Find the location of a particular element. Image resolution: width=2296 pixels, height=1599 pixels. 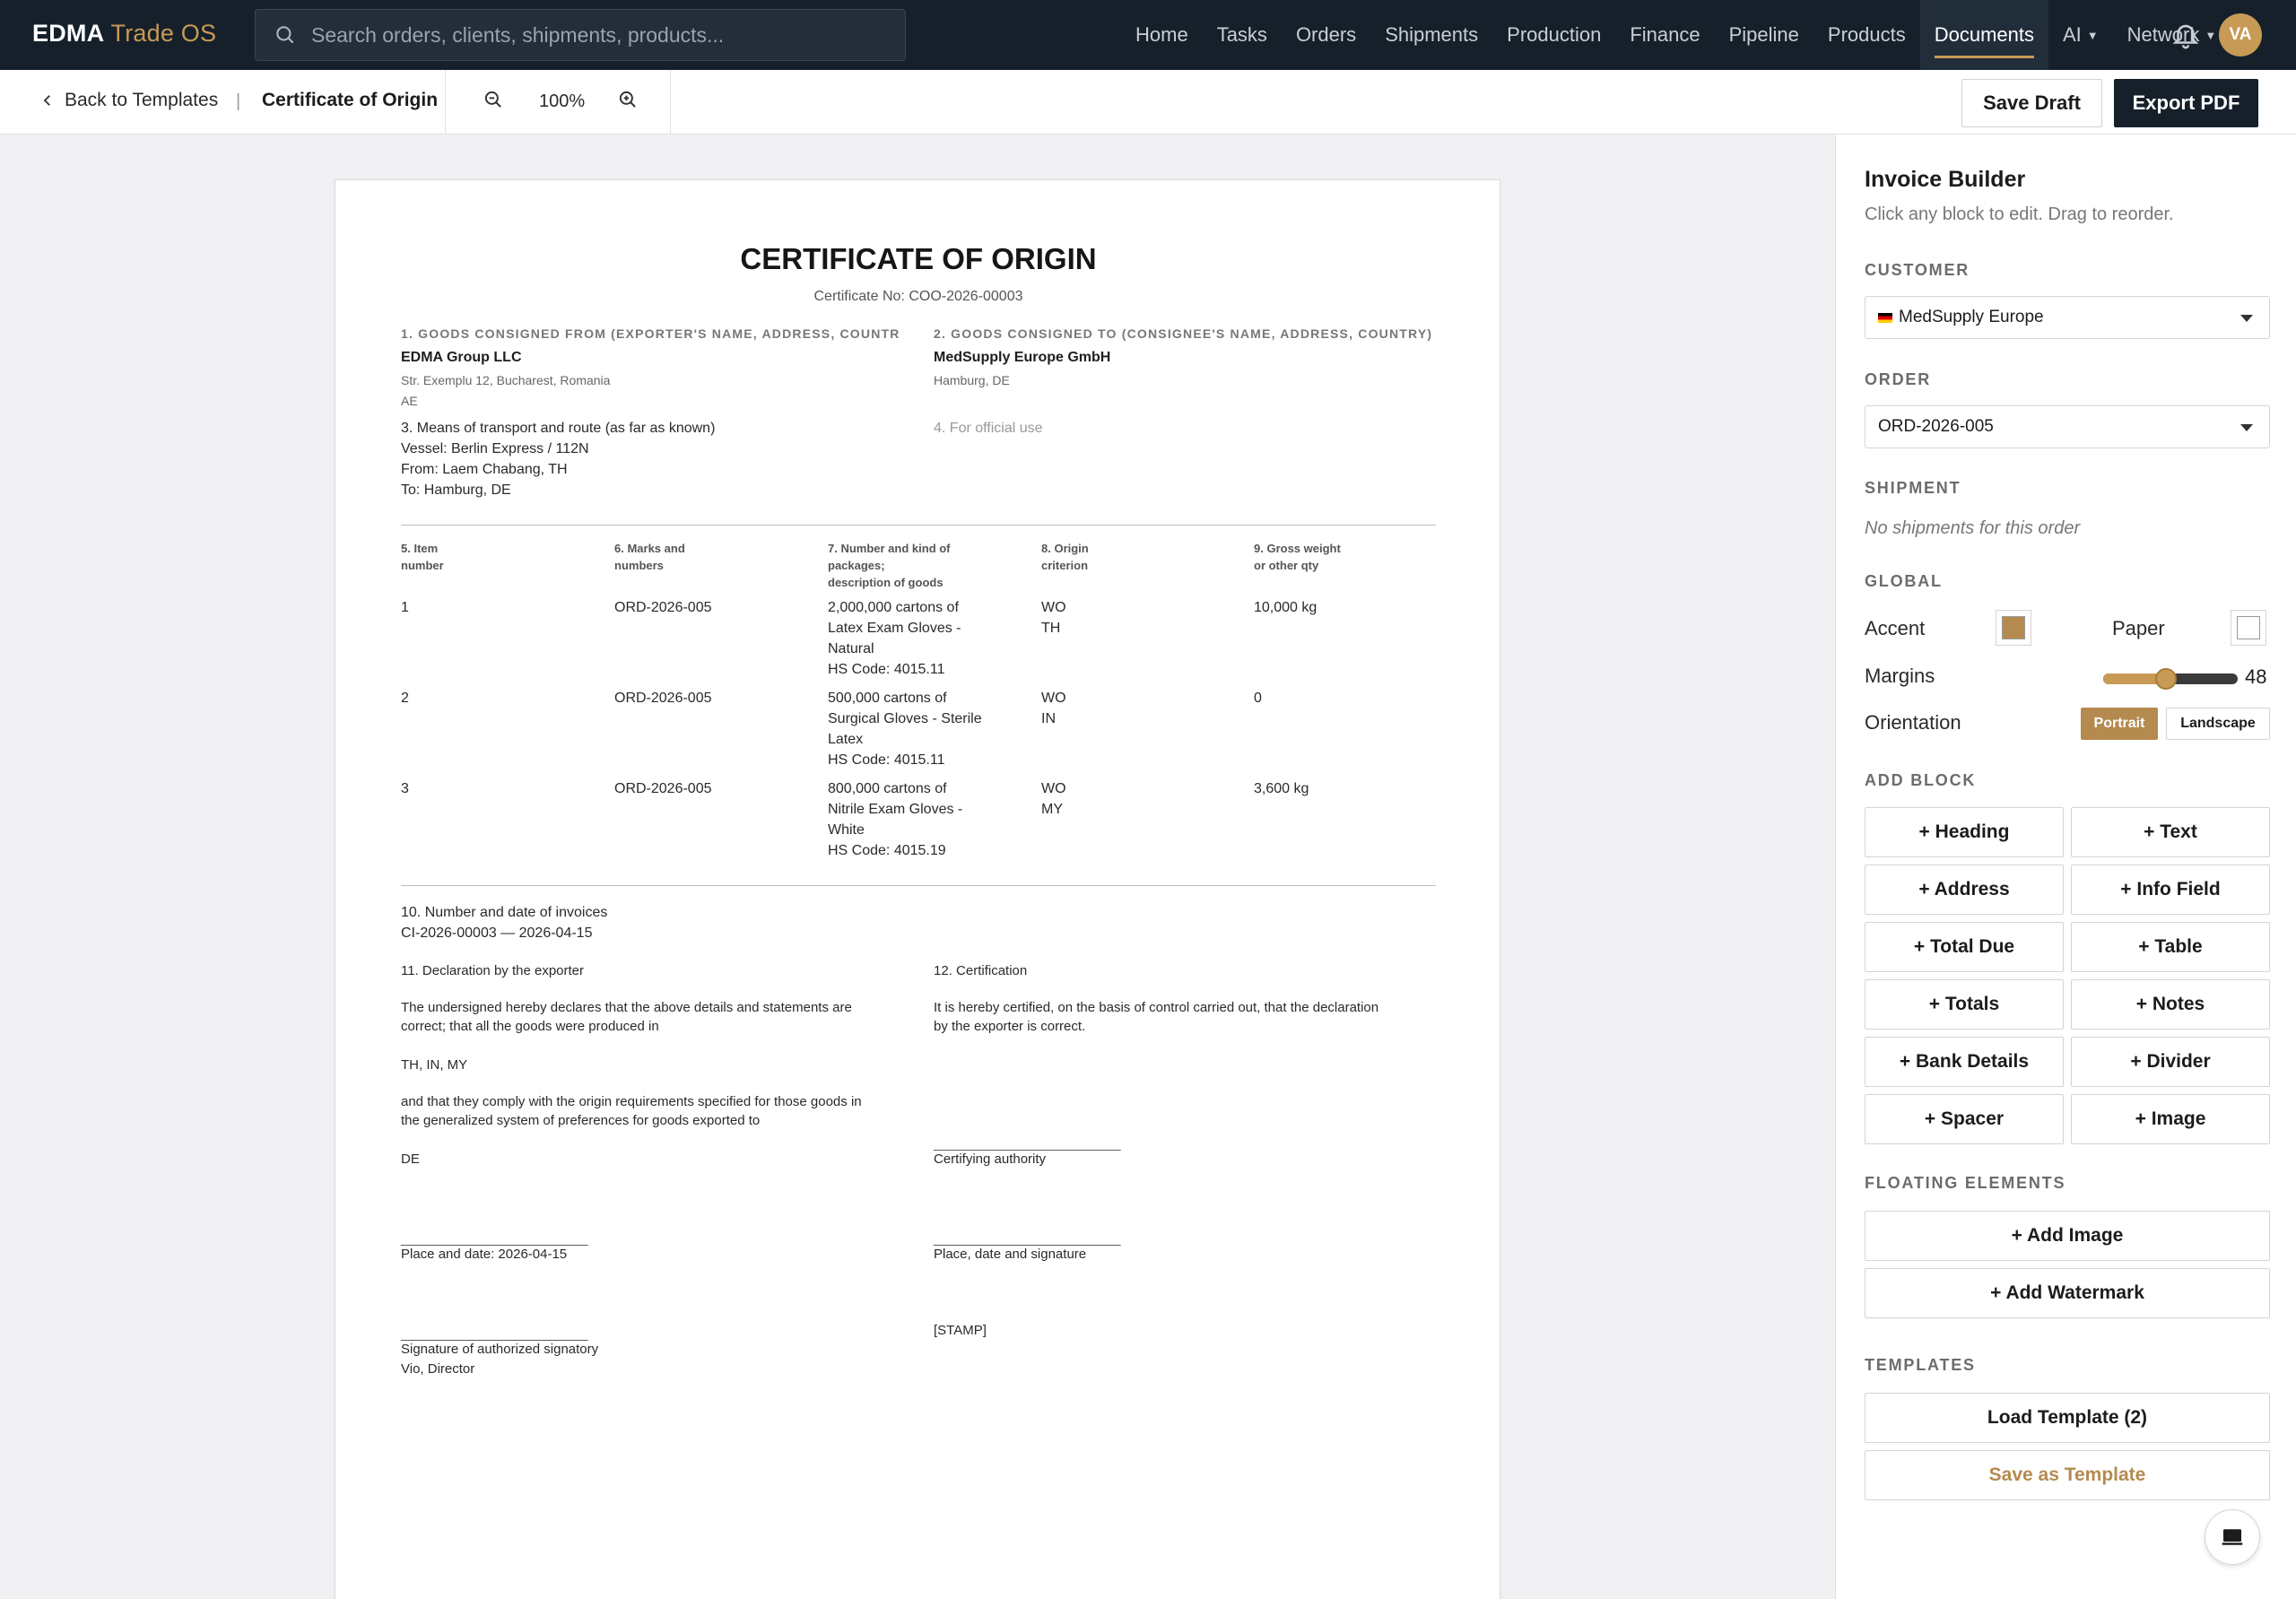

user-avatar: VA is located at coordinates (2240, 35).